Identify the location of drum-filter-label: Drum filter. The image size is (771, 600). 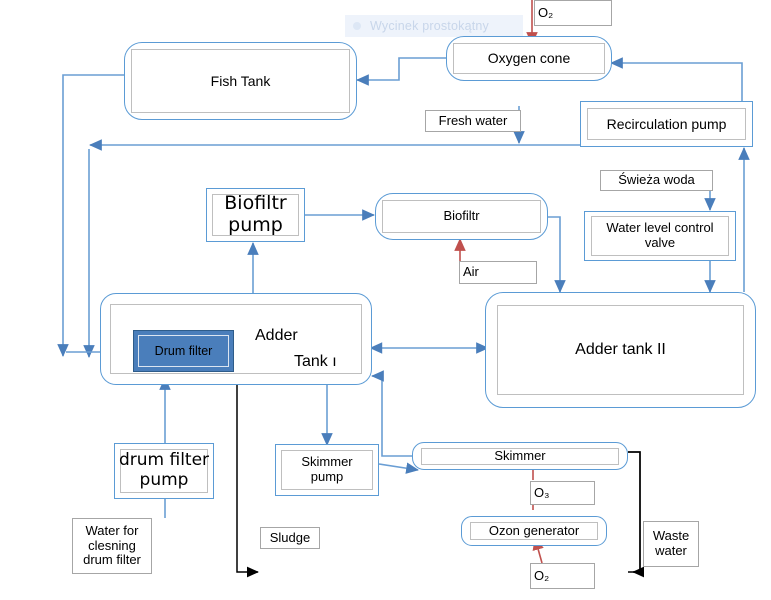
(183, 351).